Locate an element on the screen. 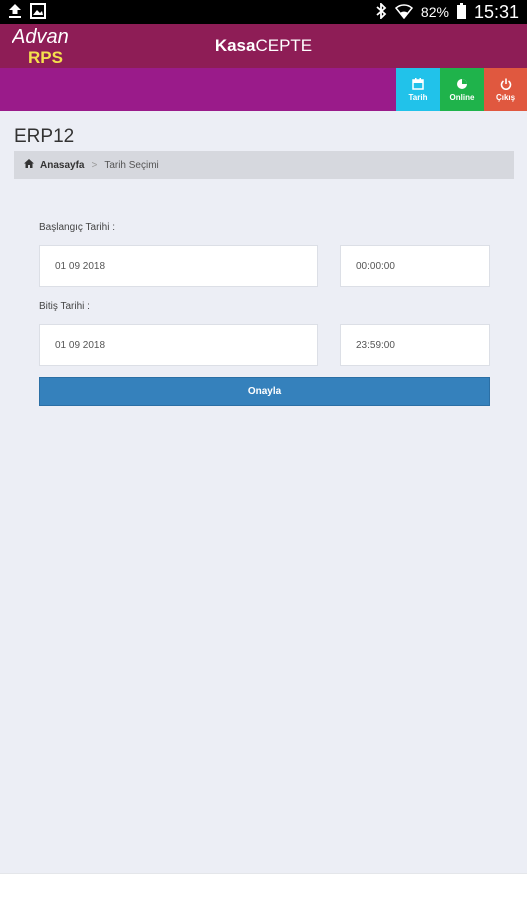 The height and width of the screenshot is (900, 527). breadcrumb-home-link: Anasayfa is located at coordinates (62, 165).